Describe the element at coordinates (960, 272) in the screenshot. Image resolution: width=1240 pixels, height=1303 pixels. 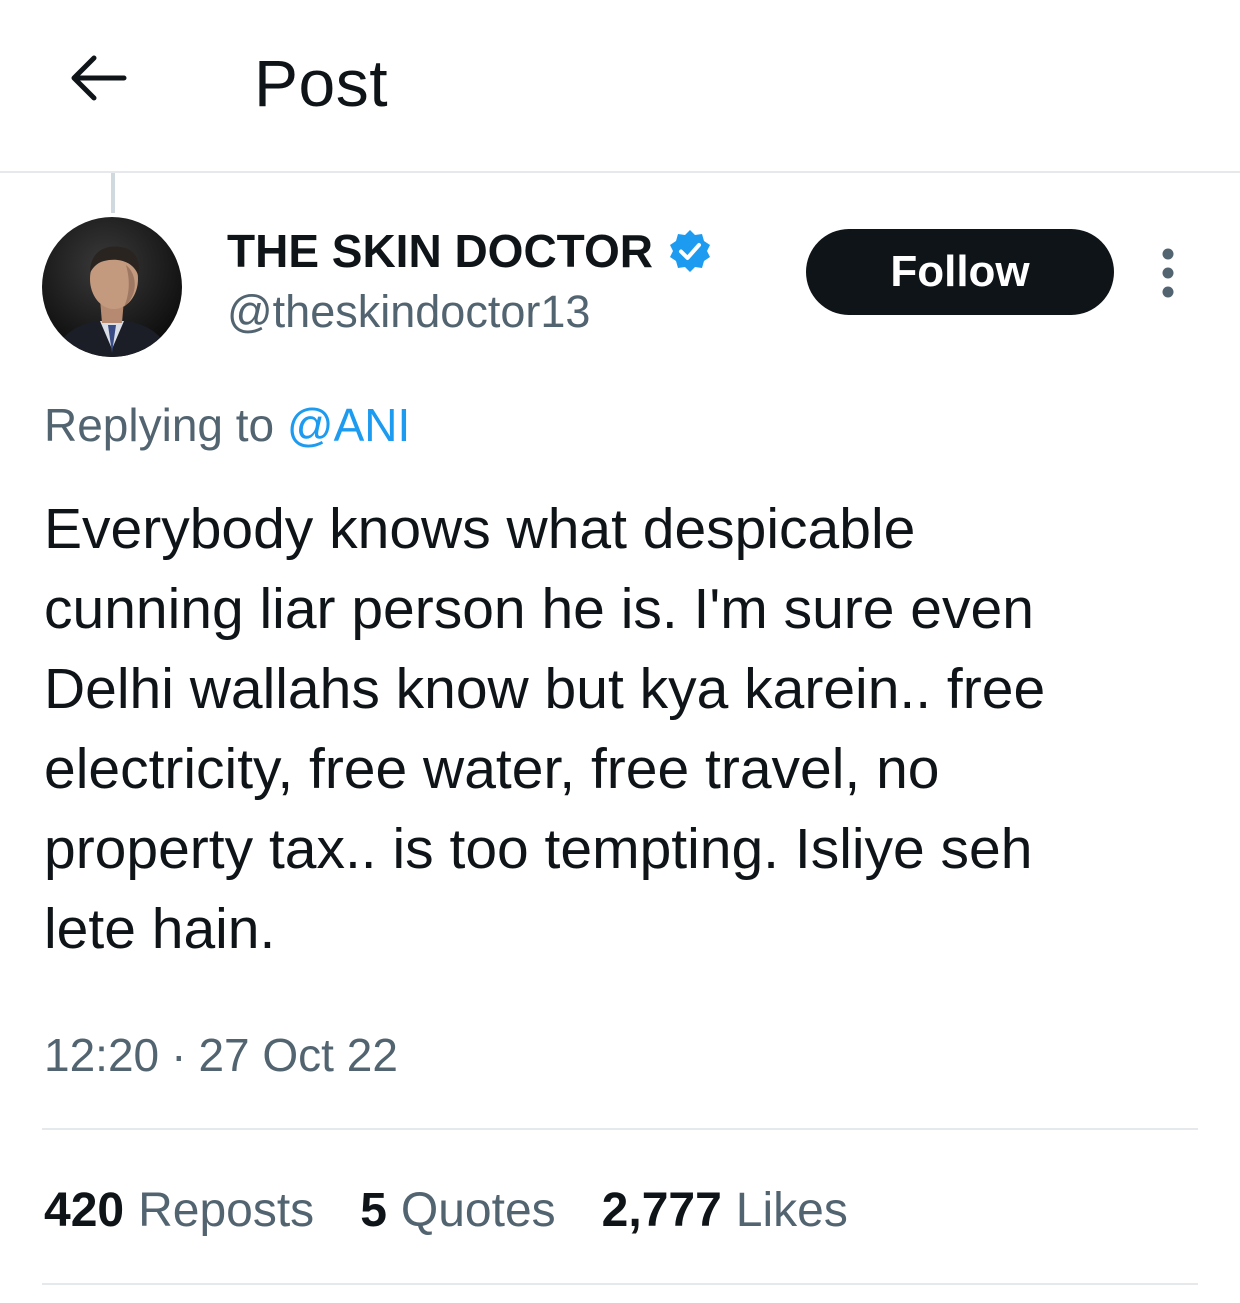
I see `follow-button: Follow` at that location.